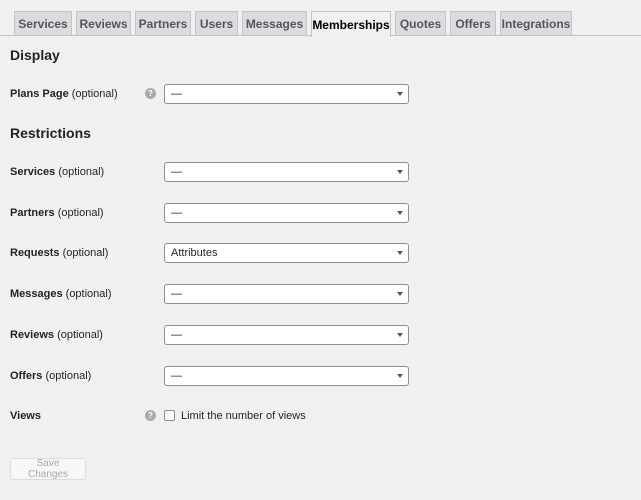 Image resolution: width=641 pixels, height=500 pixels. I want to click on offers-label: Offers (optional), so click(51, 376).